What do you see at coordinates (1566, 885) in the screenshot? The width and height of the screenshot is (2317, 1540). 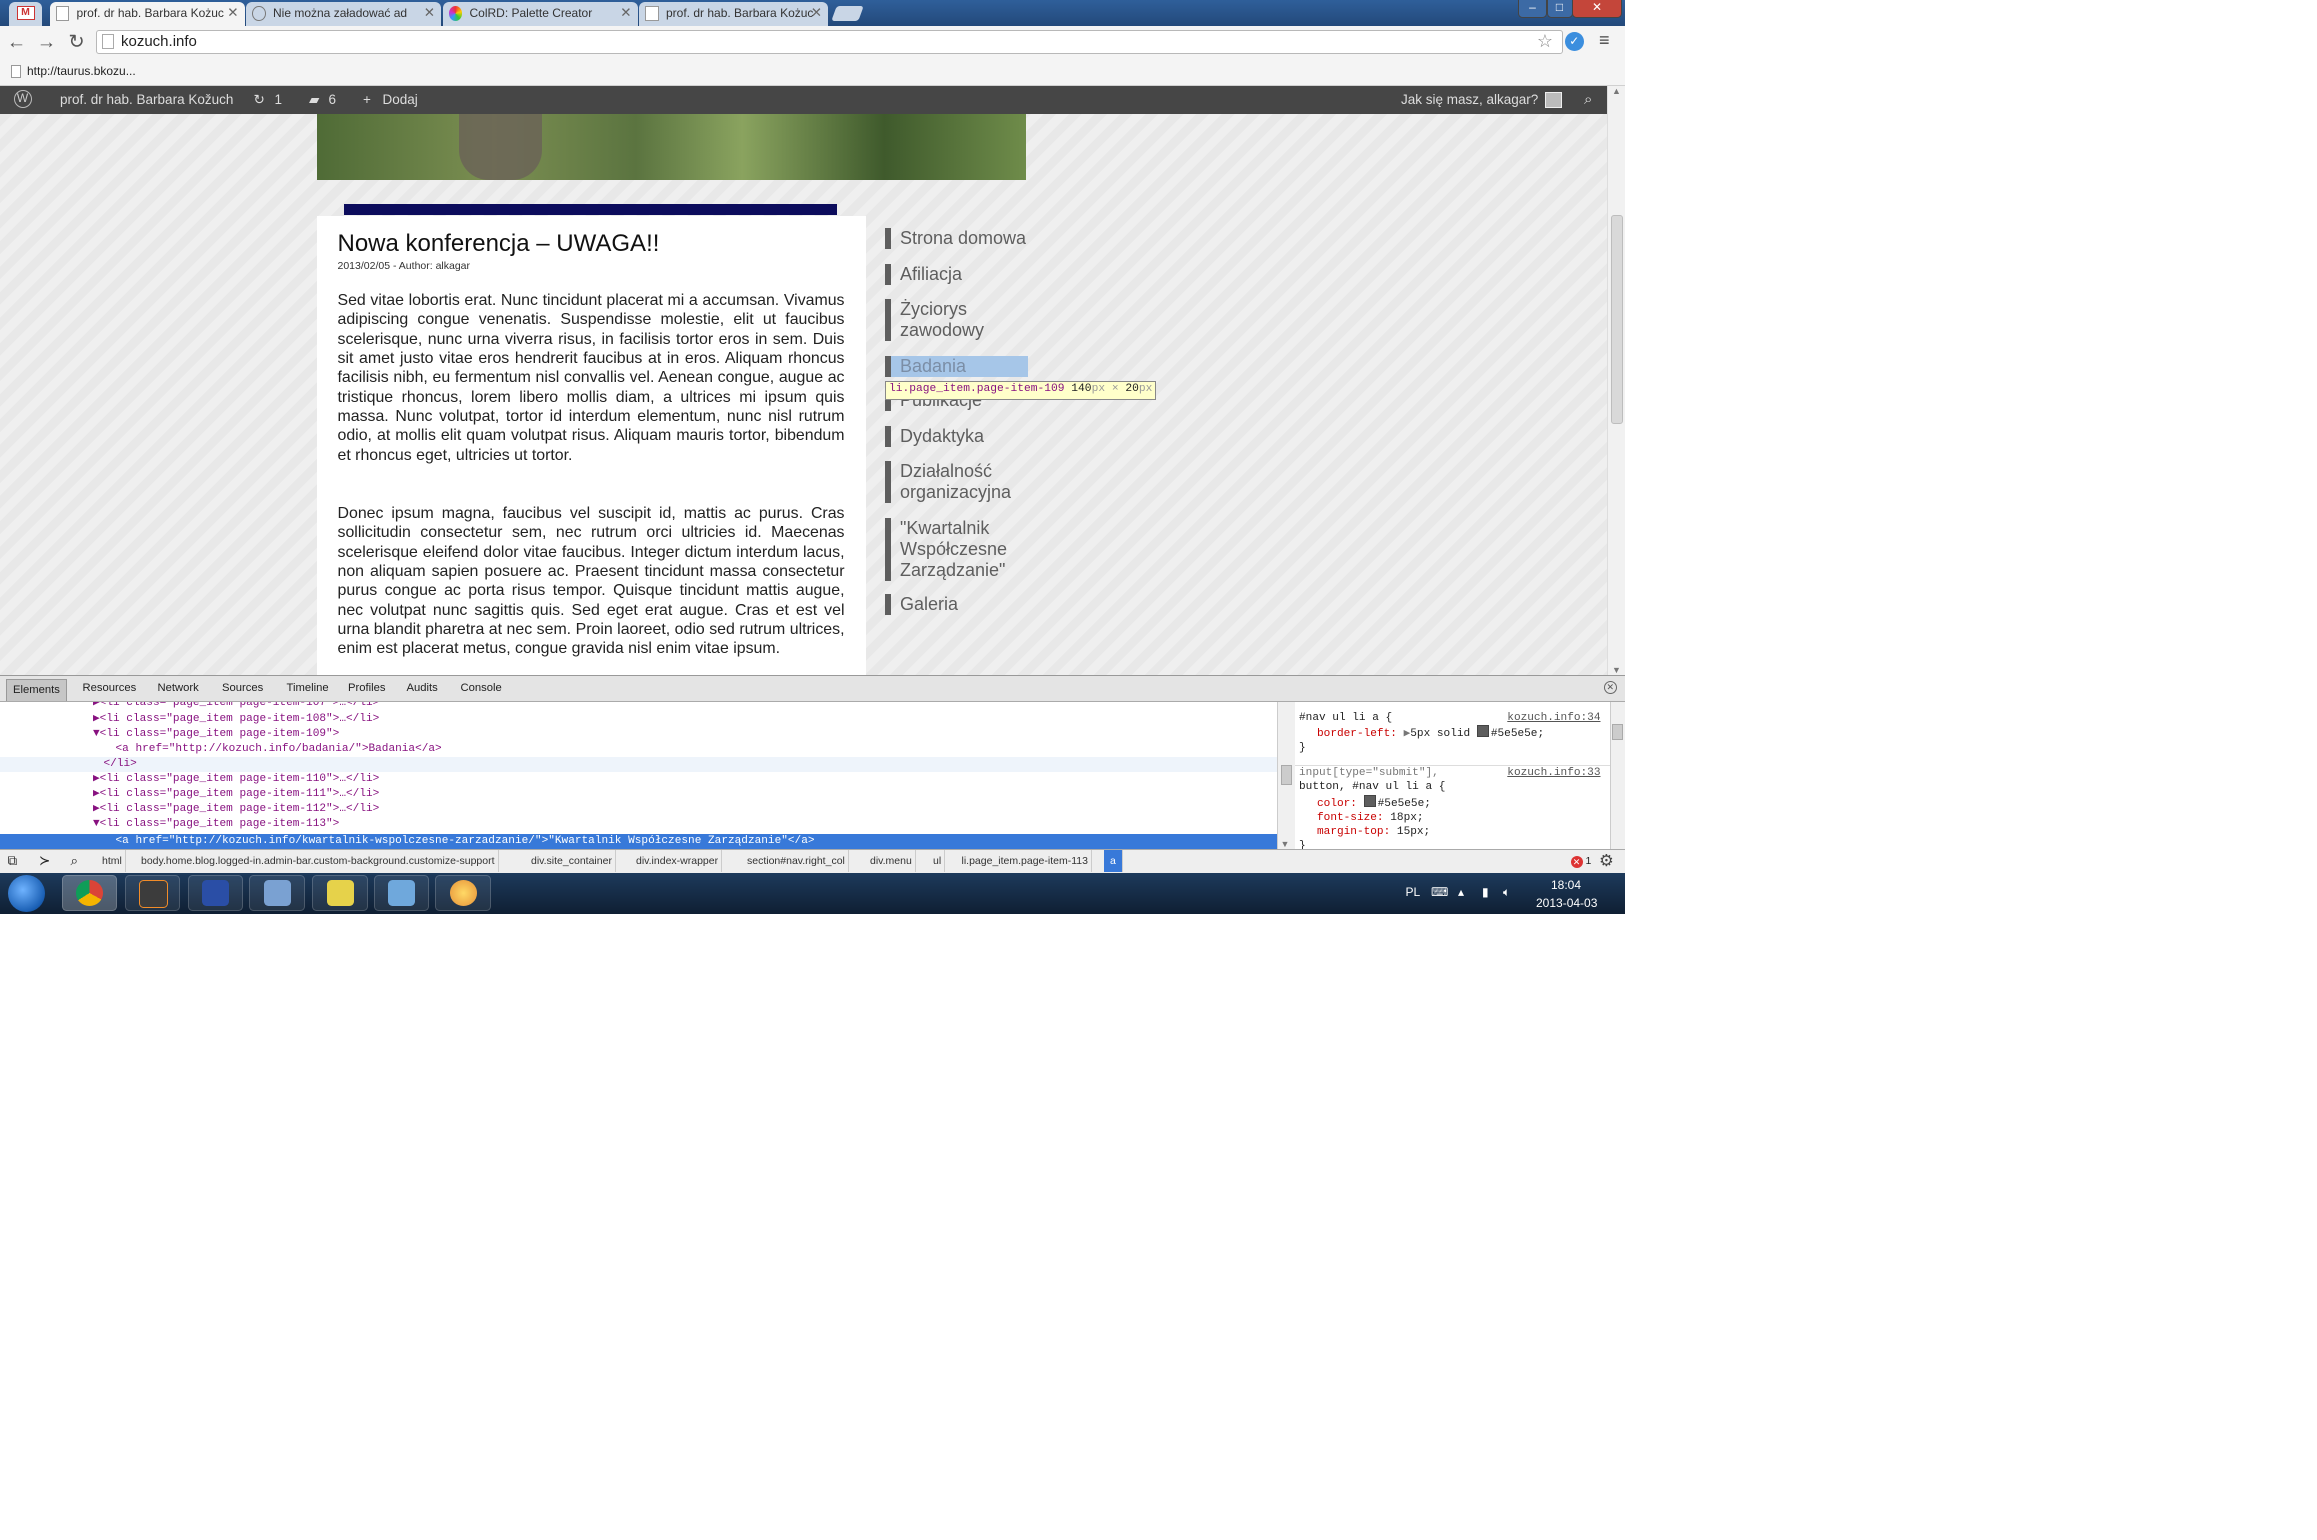 I see `clock-time: 18:04` at bounding box center [1566, 885].